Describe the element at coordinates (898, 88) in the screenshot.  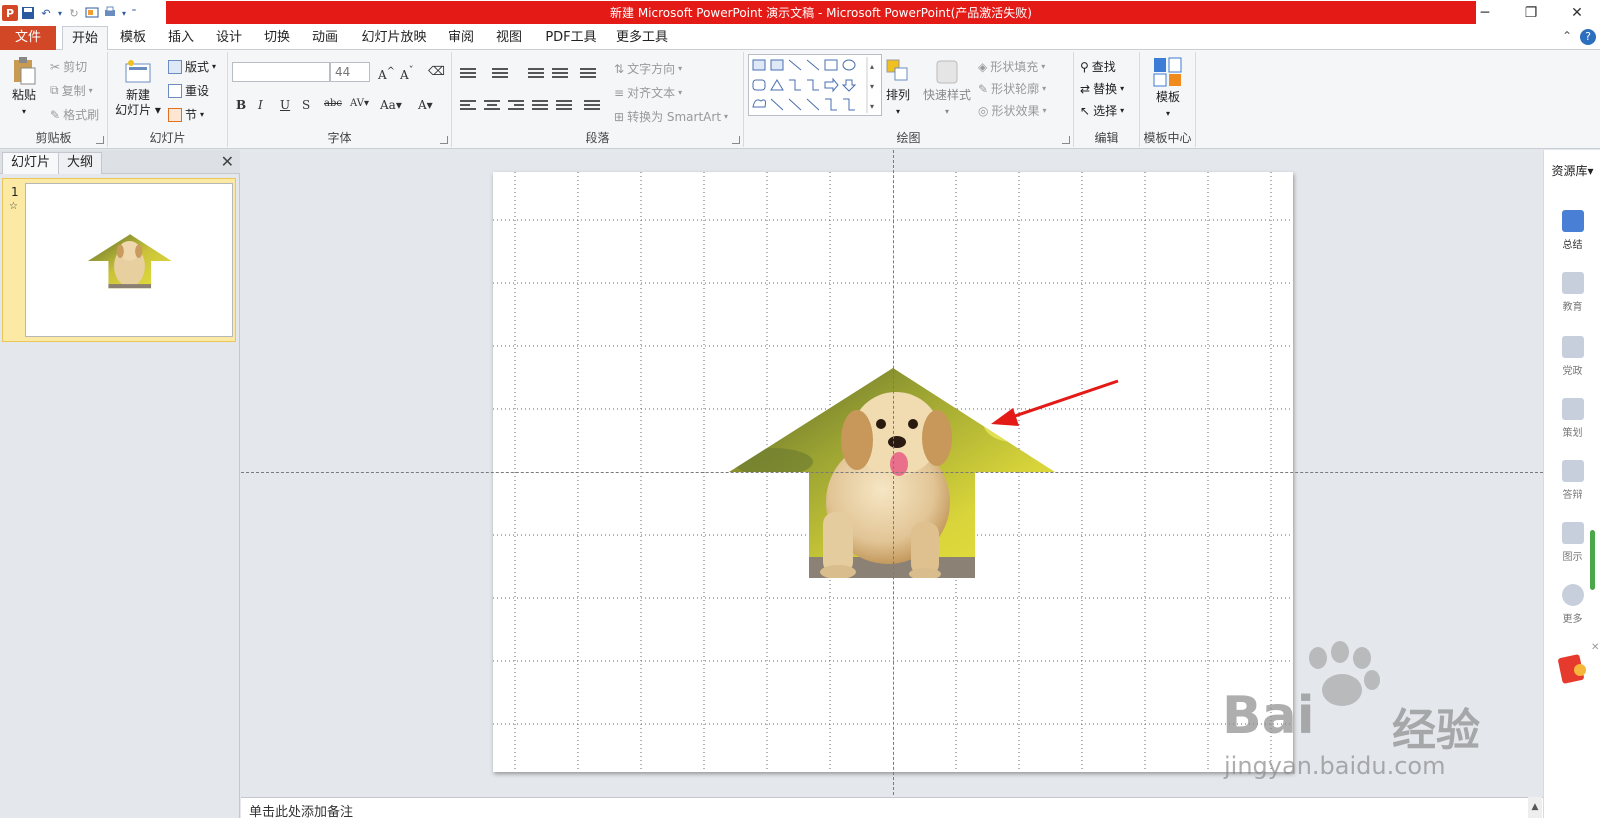
I see `arrange-button: 排列 ▾` at that location.